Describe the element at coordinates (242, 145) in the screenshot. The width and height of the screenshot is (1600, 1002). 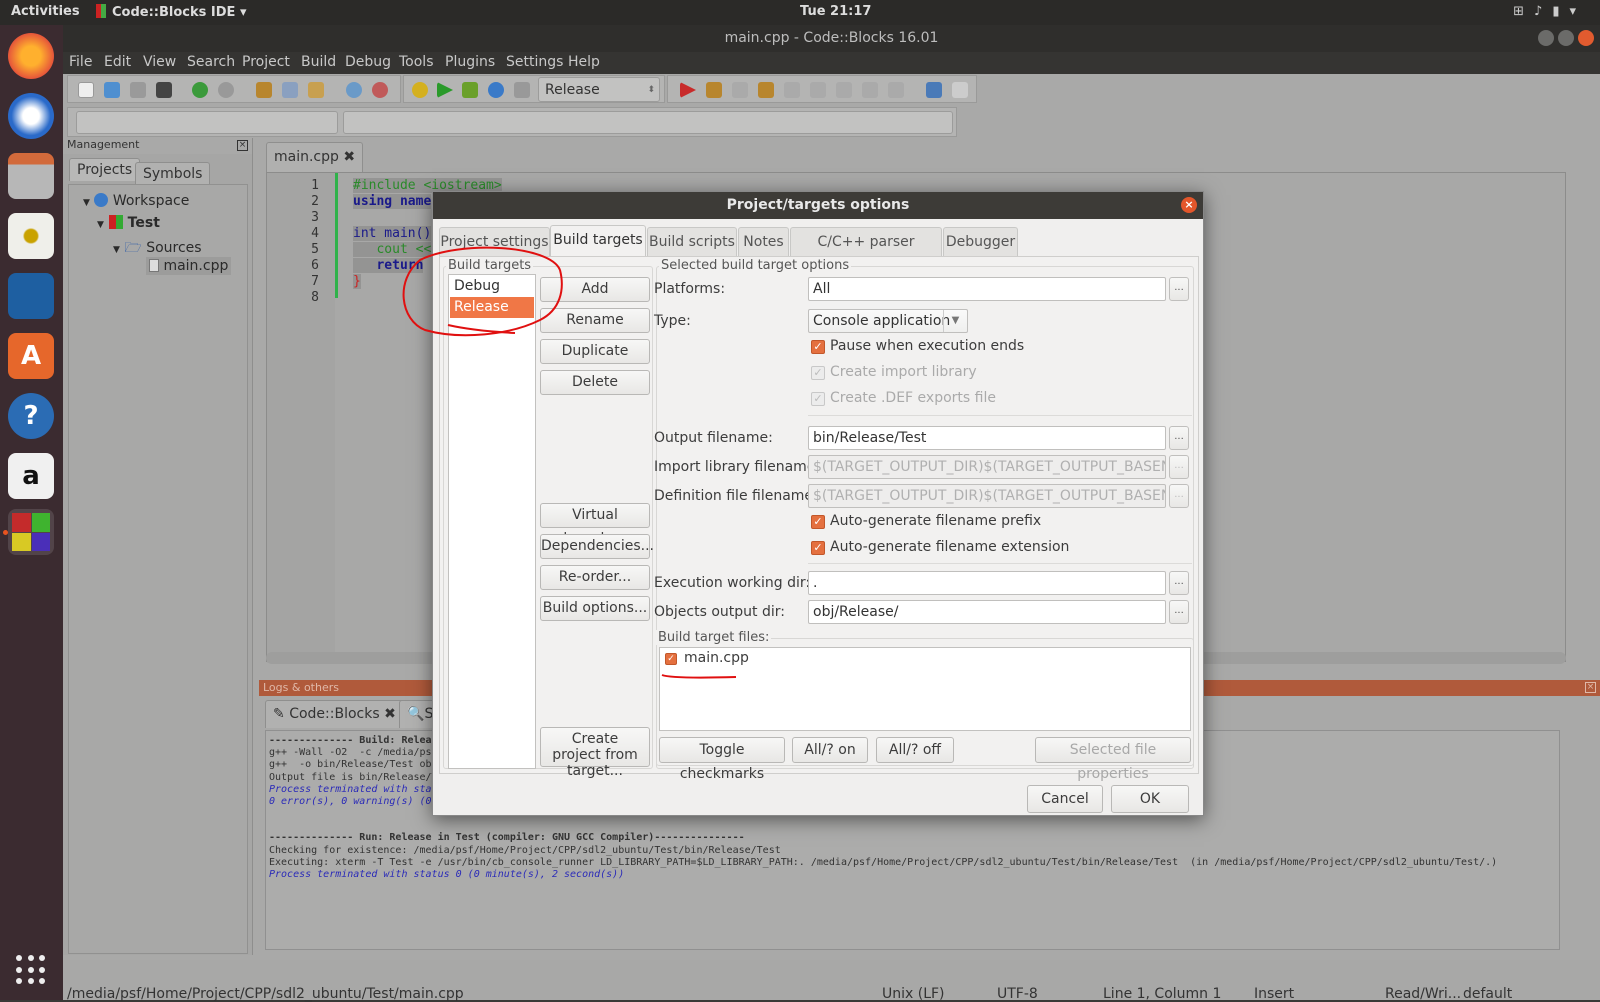
I see `close-panel-icon: ×` at that location.